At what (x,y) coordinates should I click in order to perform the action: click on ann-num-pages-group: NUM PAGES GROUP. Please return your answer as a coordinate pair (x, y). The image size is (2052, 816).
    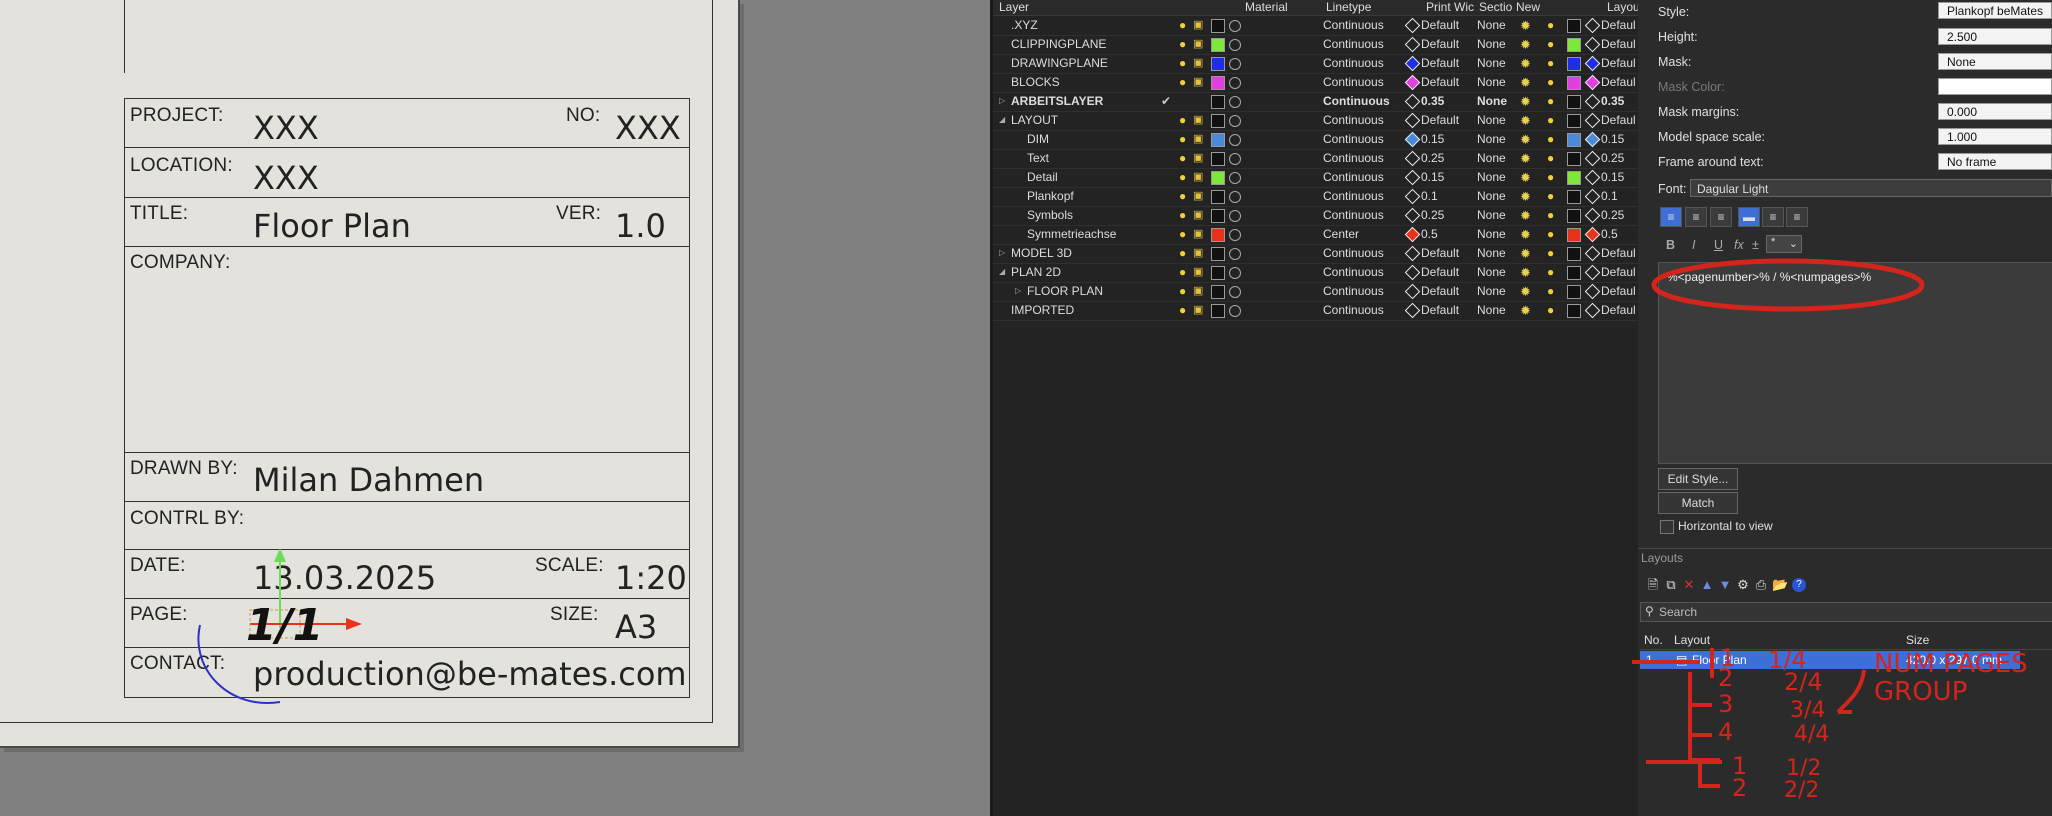
    Looking at the image, I should click on (1951, 678).